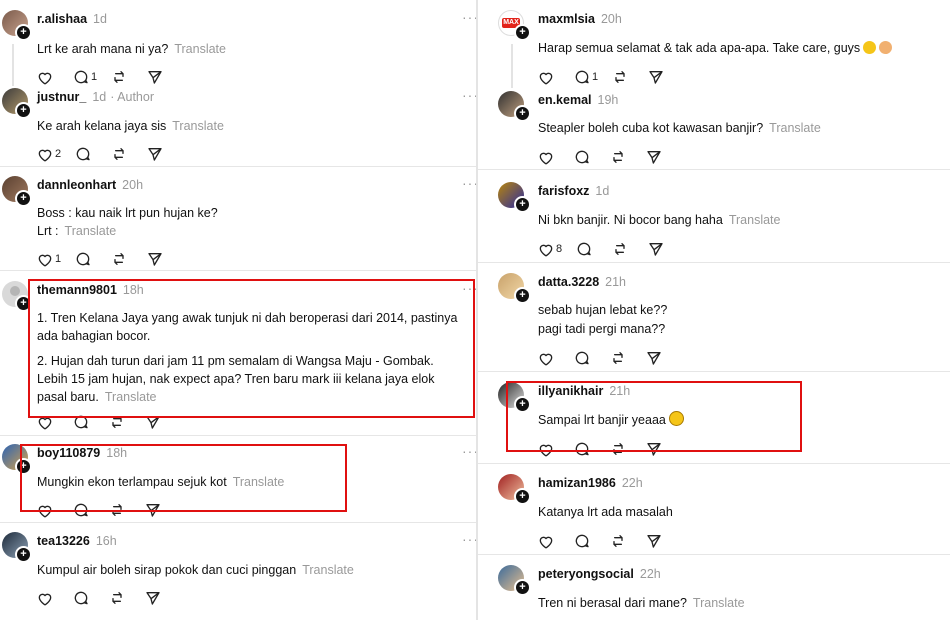  What do you see at coordinates (68, 453) in the screenshot?
I see `username: boy110879` at bounding box center [68, 453].